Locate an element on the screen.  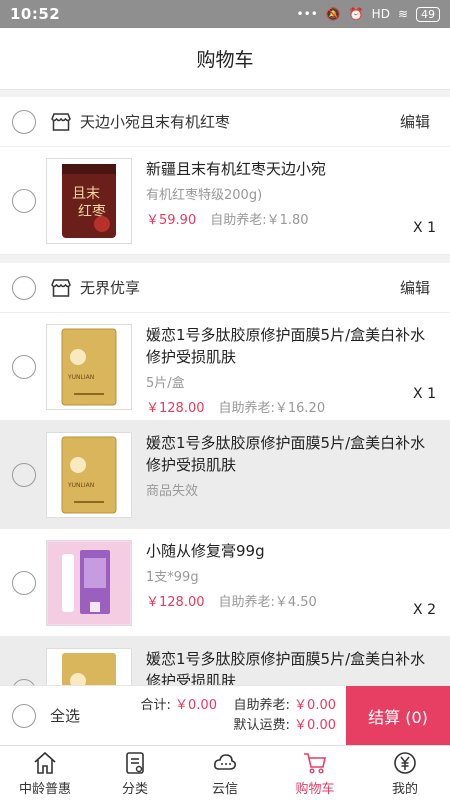
tab-label: 中龄普惠 is located at coordinates (44, 789).